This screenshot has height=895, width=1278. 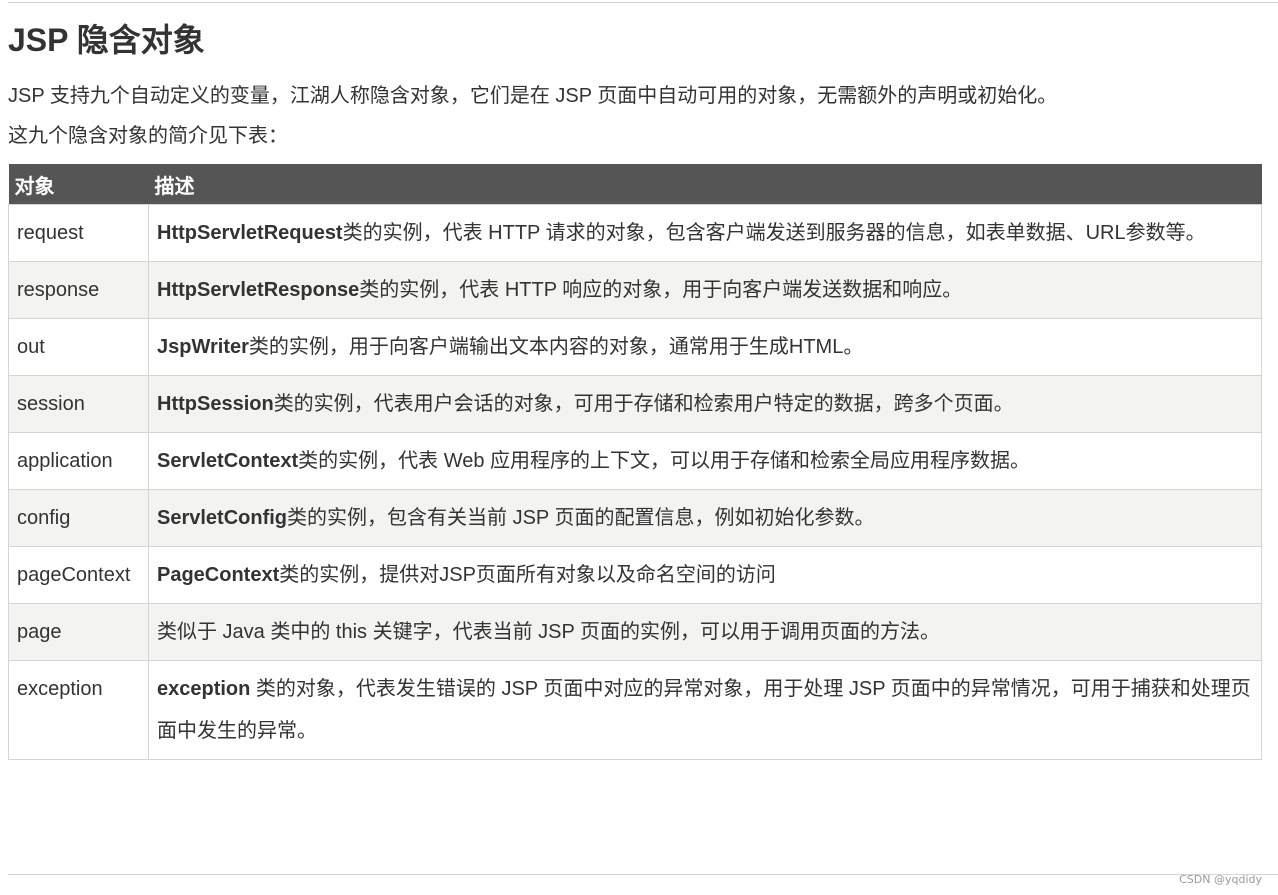 What do you see at coordinates (78, 184) in the screenshot?
I see `header-object: 对象` at bounding box center [78, 184].